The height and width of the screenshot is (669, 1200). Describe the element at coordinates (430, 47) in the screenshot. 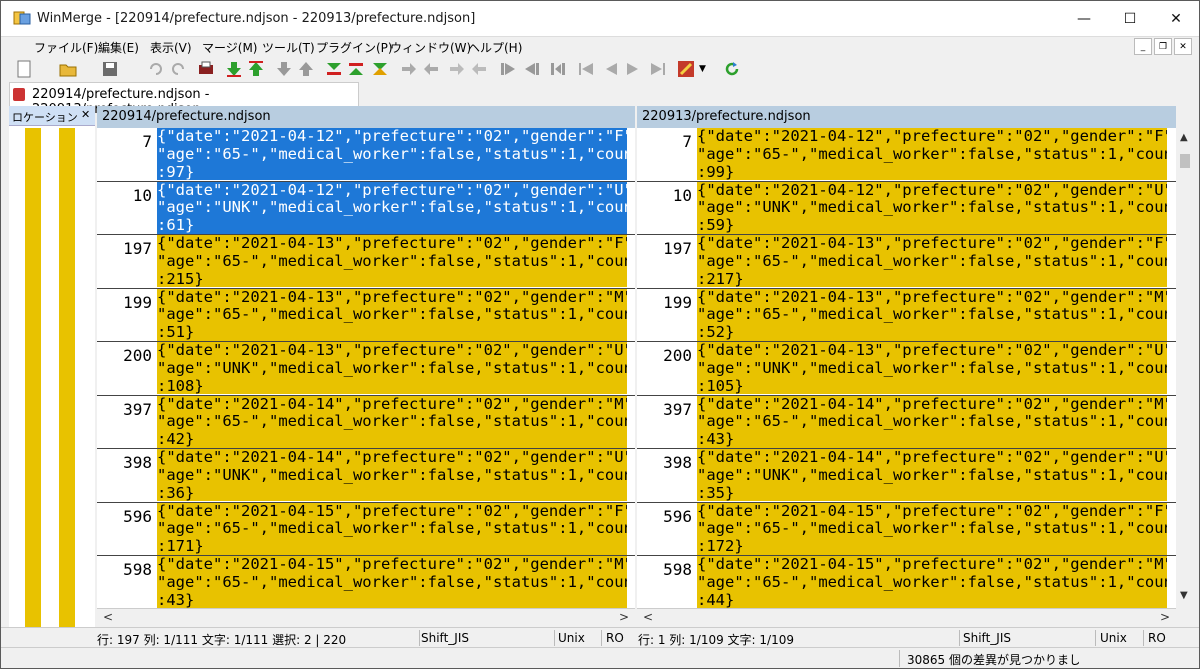

I see `menu-window: ウィンドウ(W)` at that location.